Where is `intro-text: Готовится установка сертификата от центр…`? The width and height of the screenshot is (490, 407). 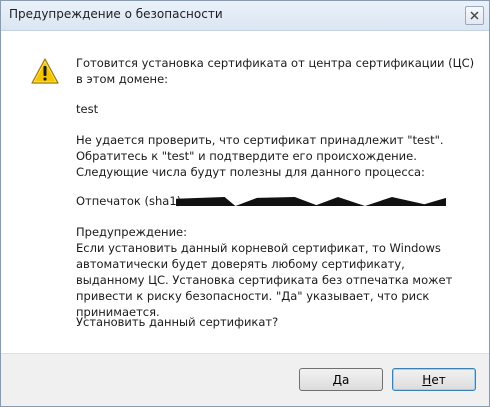 intro-text: Готовится установка сертификата от центр… is located at coordinates (275, 71).